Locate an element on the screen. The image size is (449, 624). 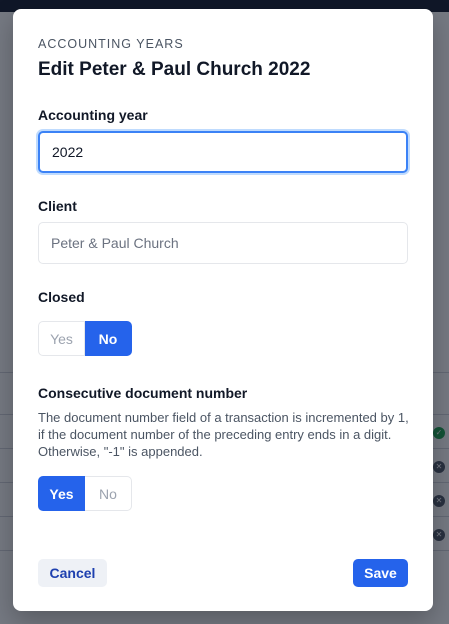
closed-toggle: Yes No is located at coordinates (85, 338).